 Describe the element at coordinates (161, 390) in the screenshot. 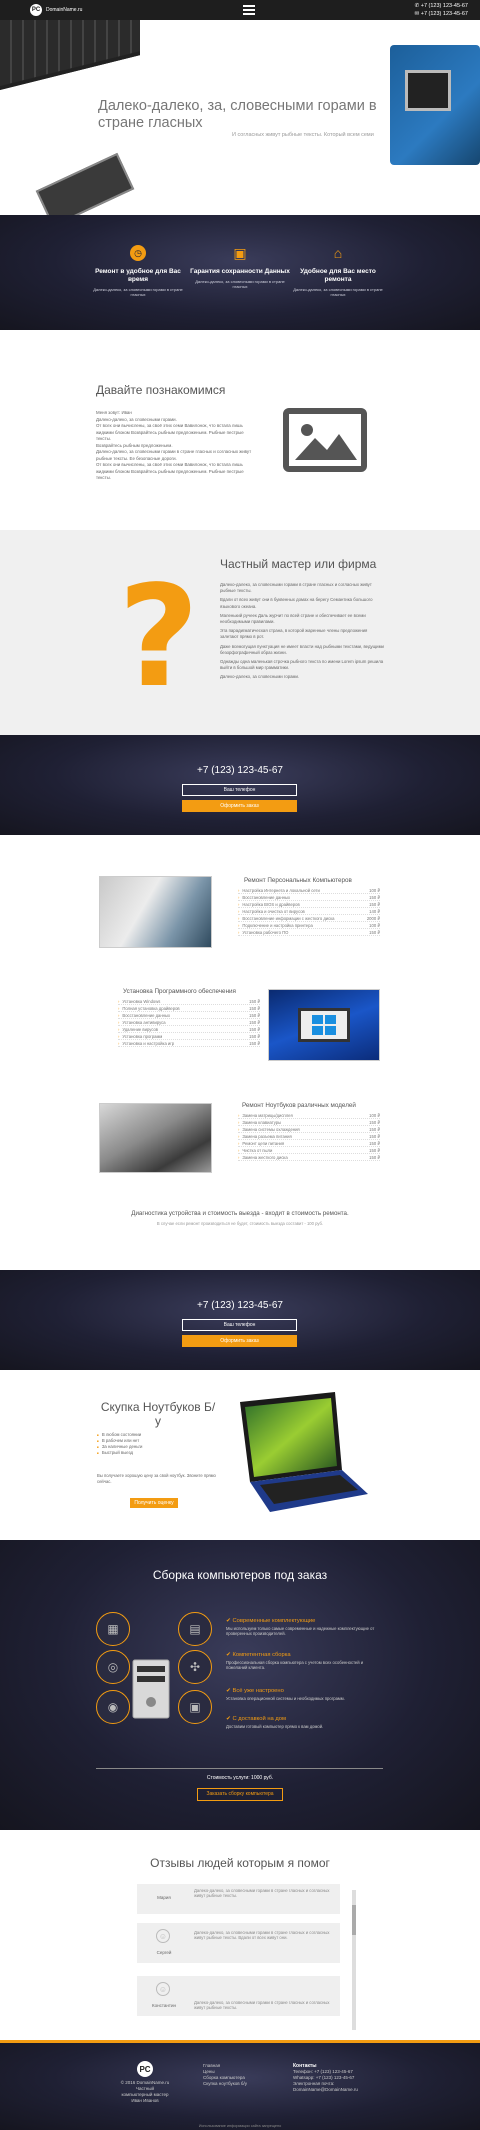

I see `about-title: Давайте познакомимся` at that location.